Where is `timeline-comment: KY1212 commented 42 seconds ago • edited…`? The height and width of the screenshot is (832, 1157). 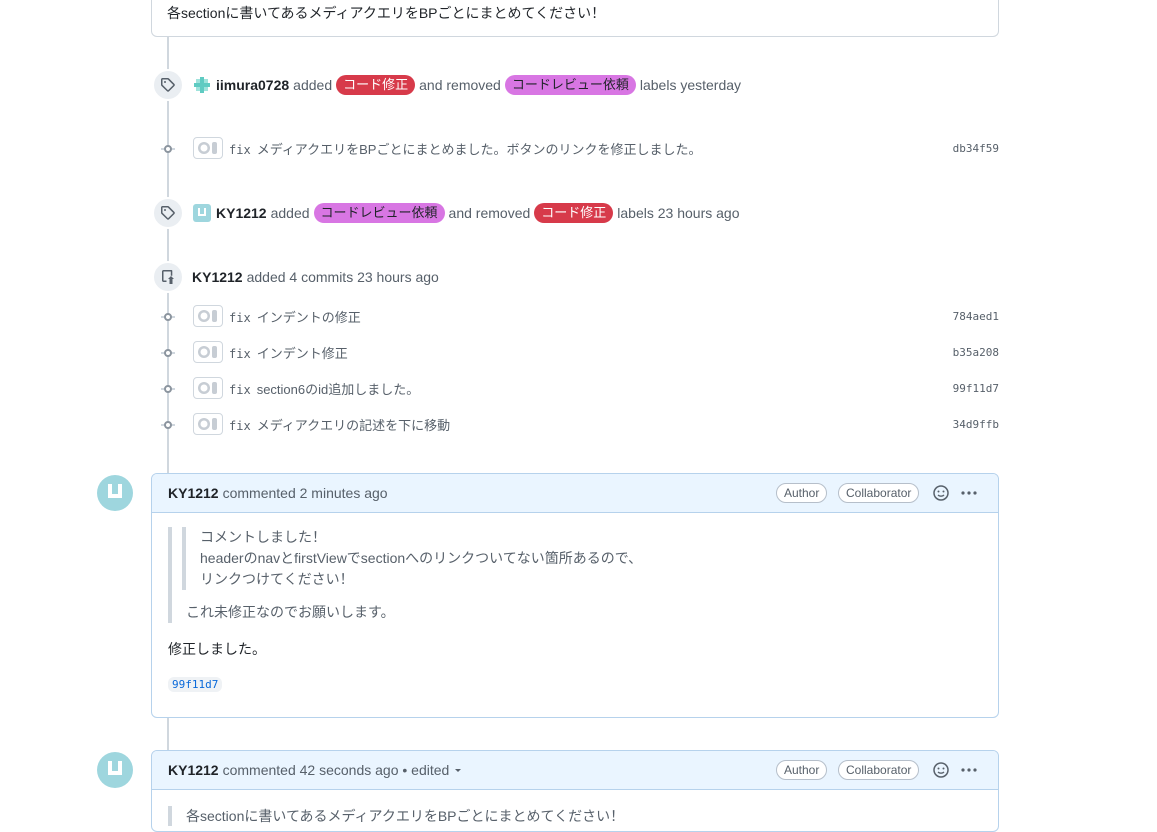 timeline-comment: KY1212 commented 42 seconds ago • edited… is located at coordinates (575, 791).